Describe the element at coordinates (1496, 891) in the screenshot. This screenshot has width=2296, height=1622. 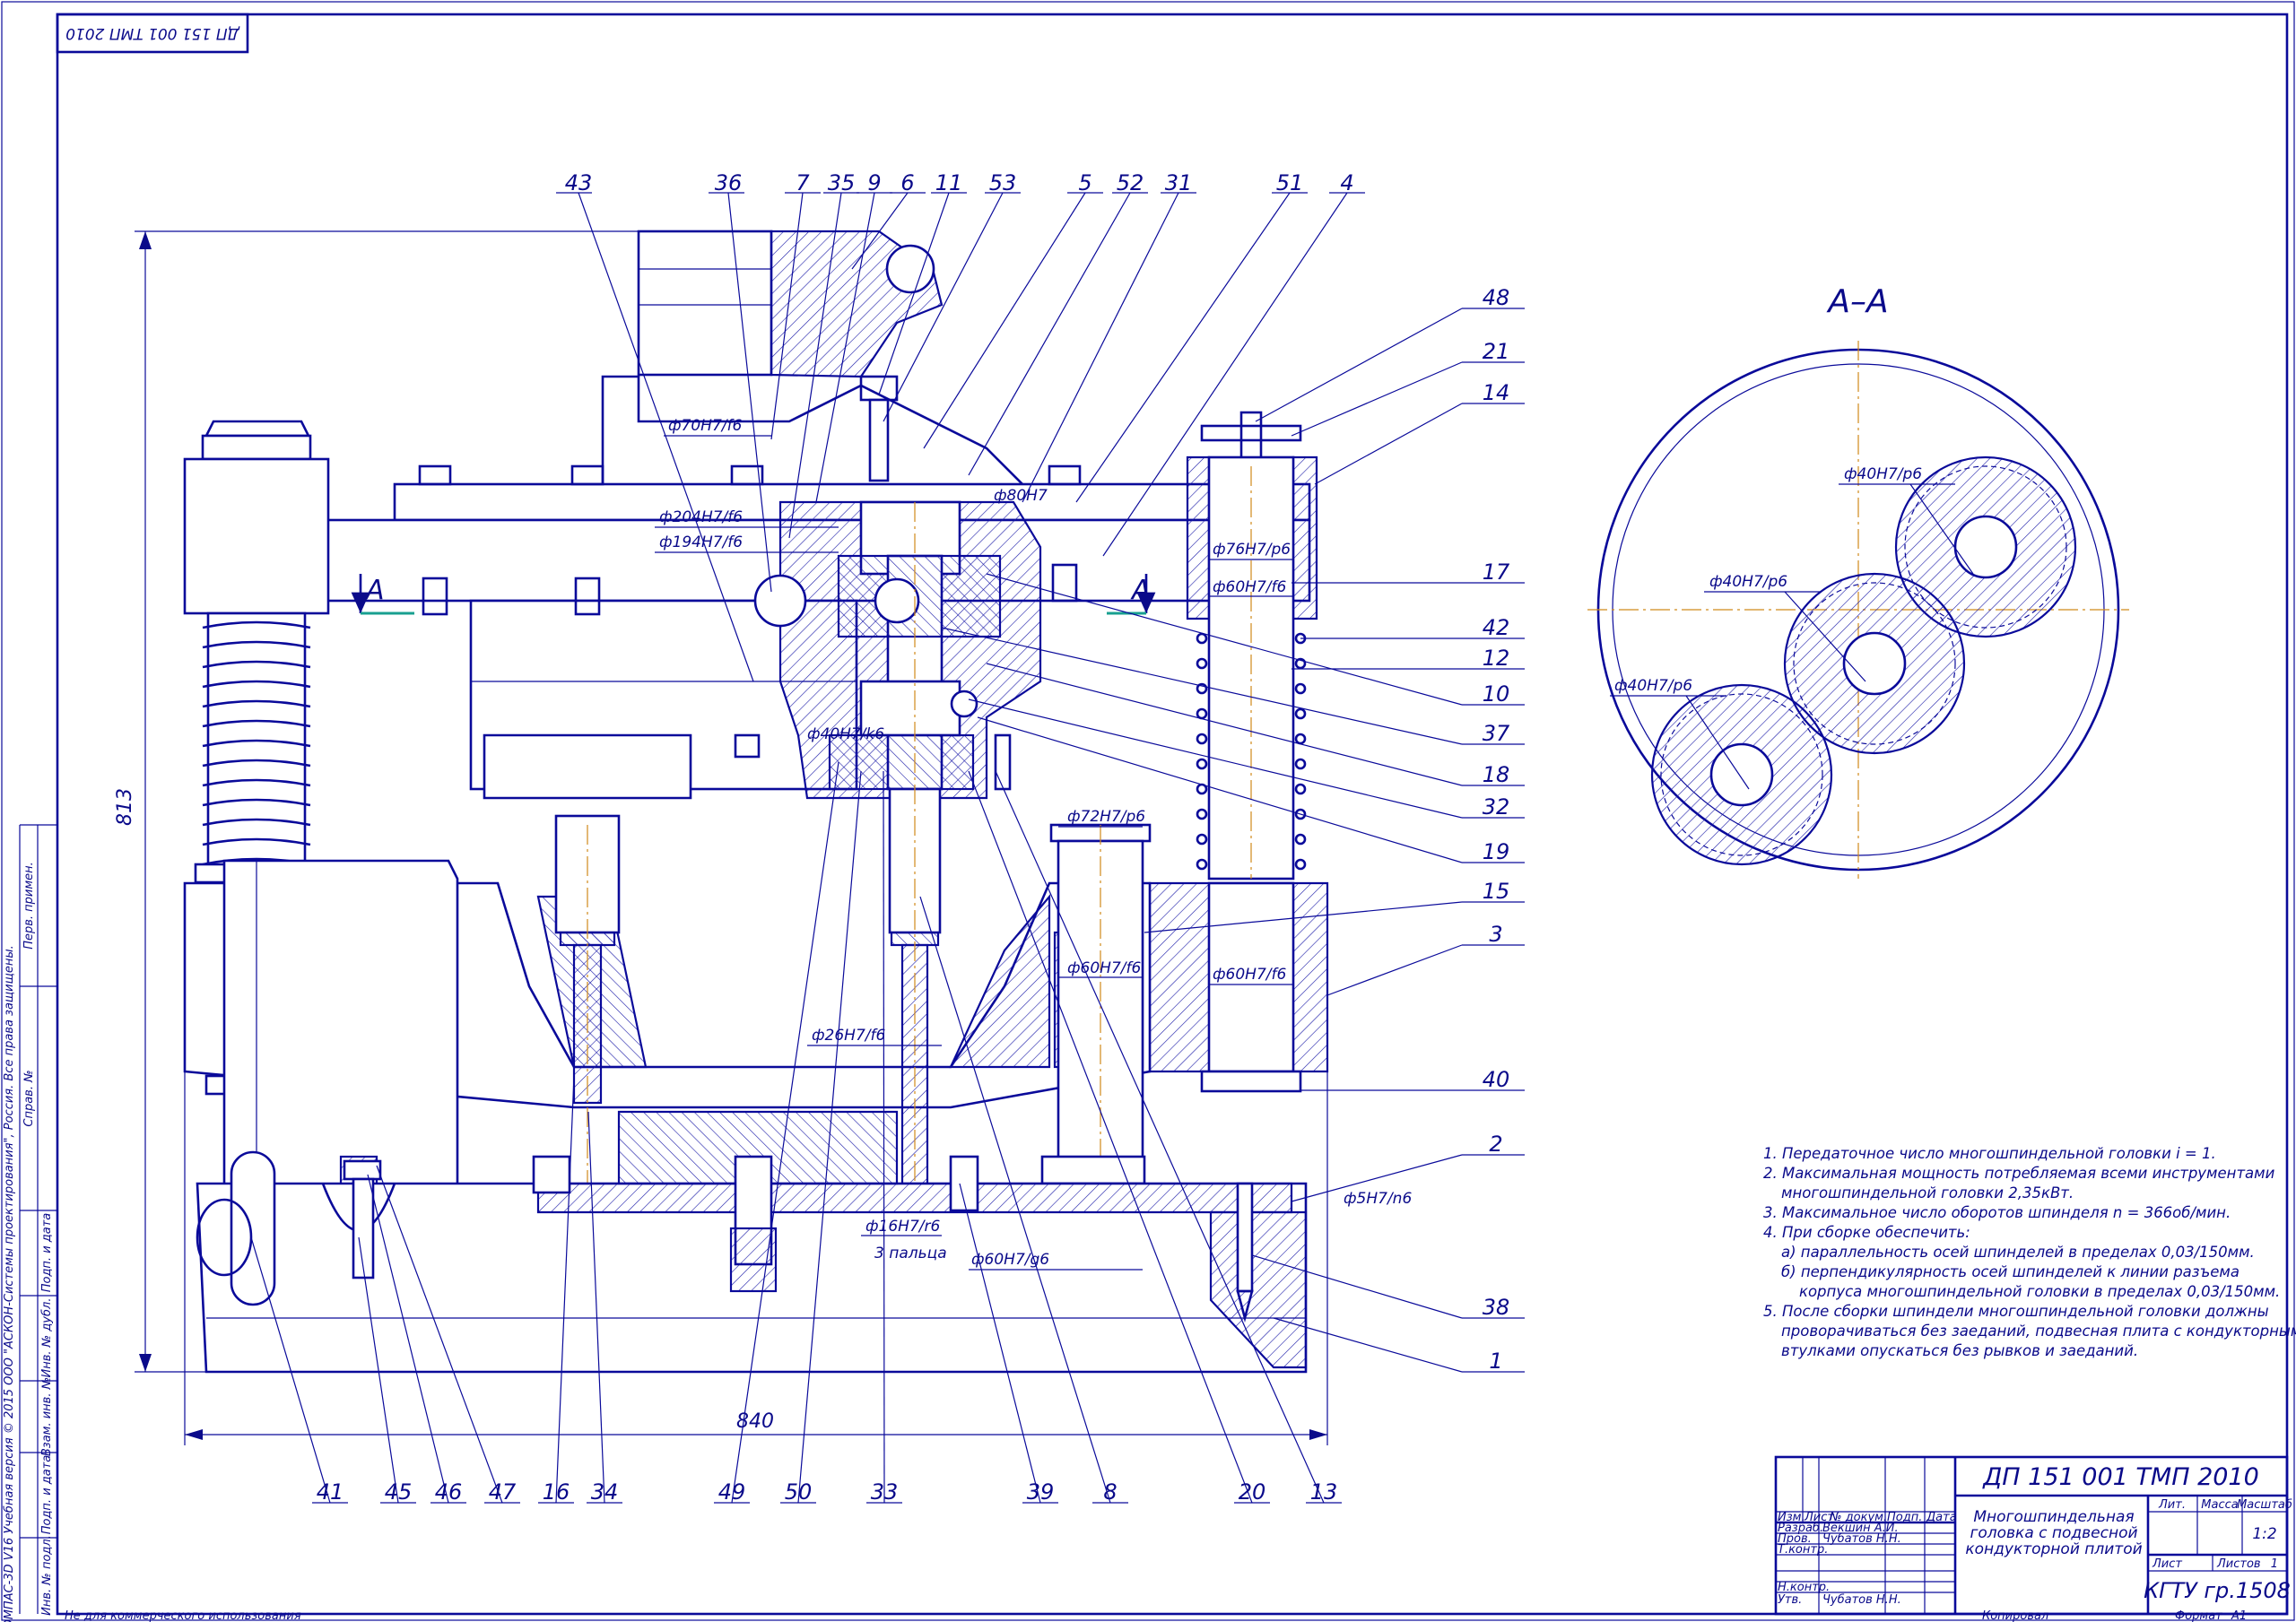
I see `callout-15: 15` at that location.